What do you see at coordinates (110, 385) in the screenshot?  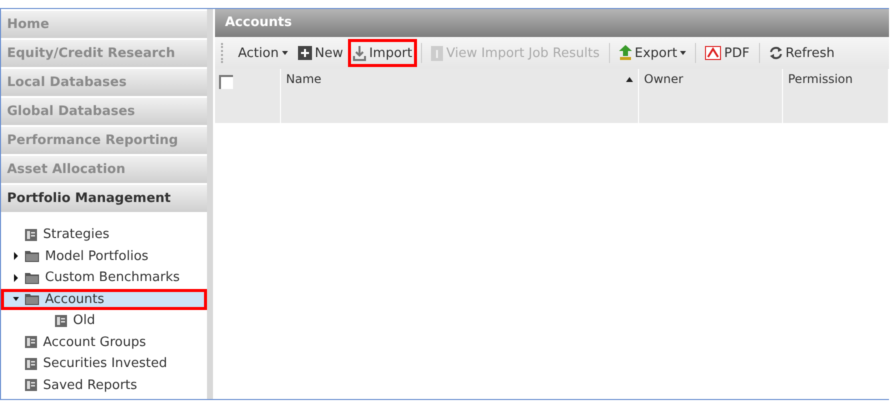 I see `tree-item: Saved Reports` at bounding box center [110, 385].